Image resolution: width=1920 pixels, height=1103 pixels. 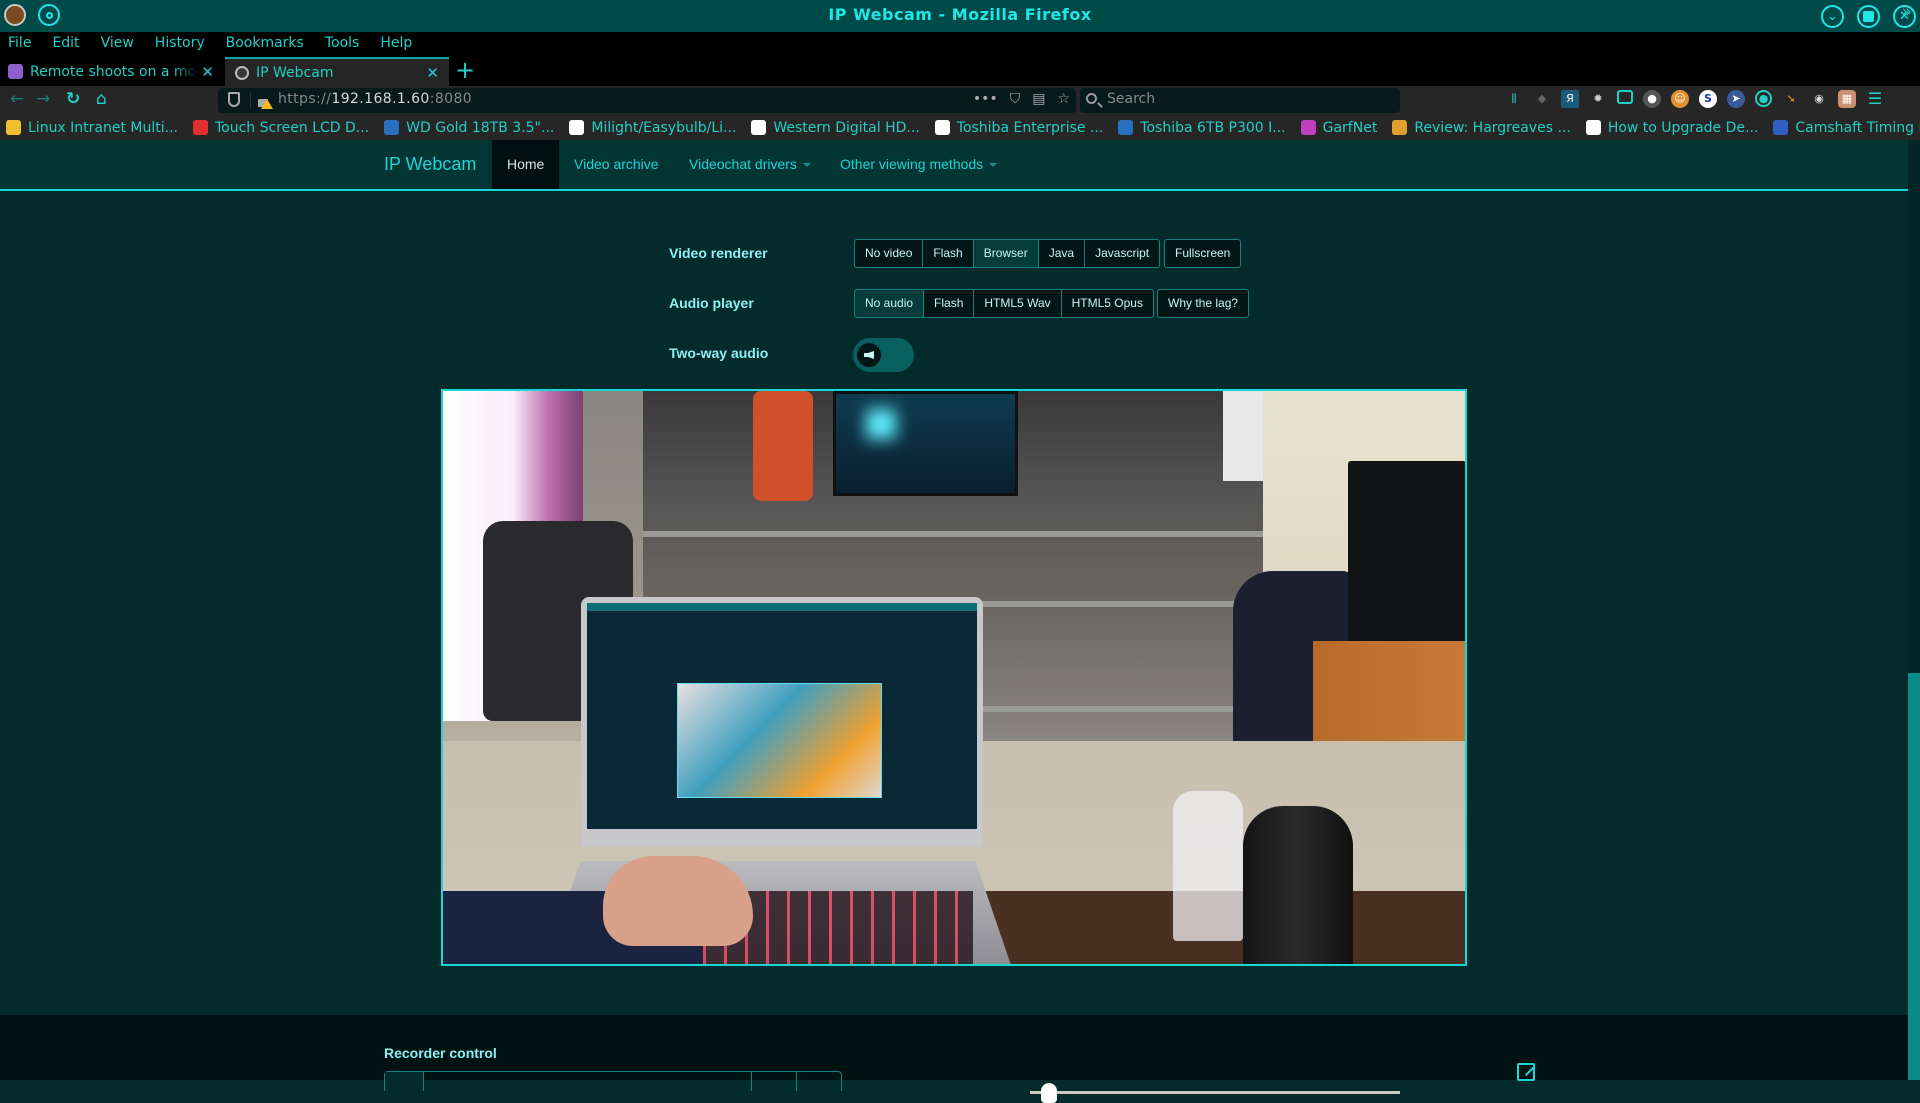 I want to click on network-drive-icon: ▤, so click(x=1038, y=99).